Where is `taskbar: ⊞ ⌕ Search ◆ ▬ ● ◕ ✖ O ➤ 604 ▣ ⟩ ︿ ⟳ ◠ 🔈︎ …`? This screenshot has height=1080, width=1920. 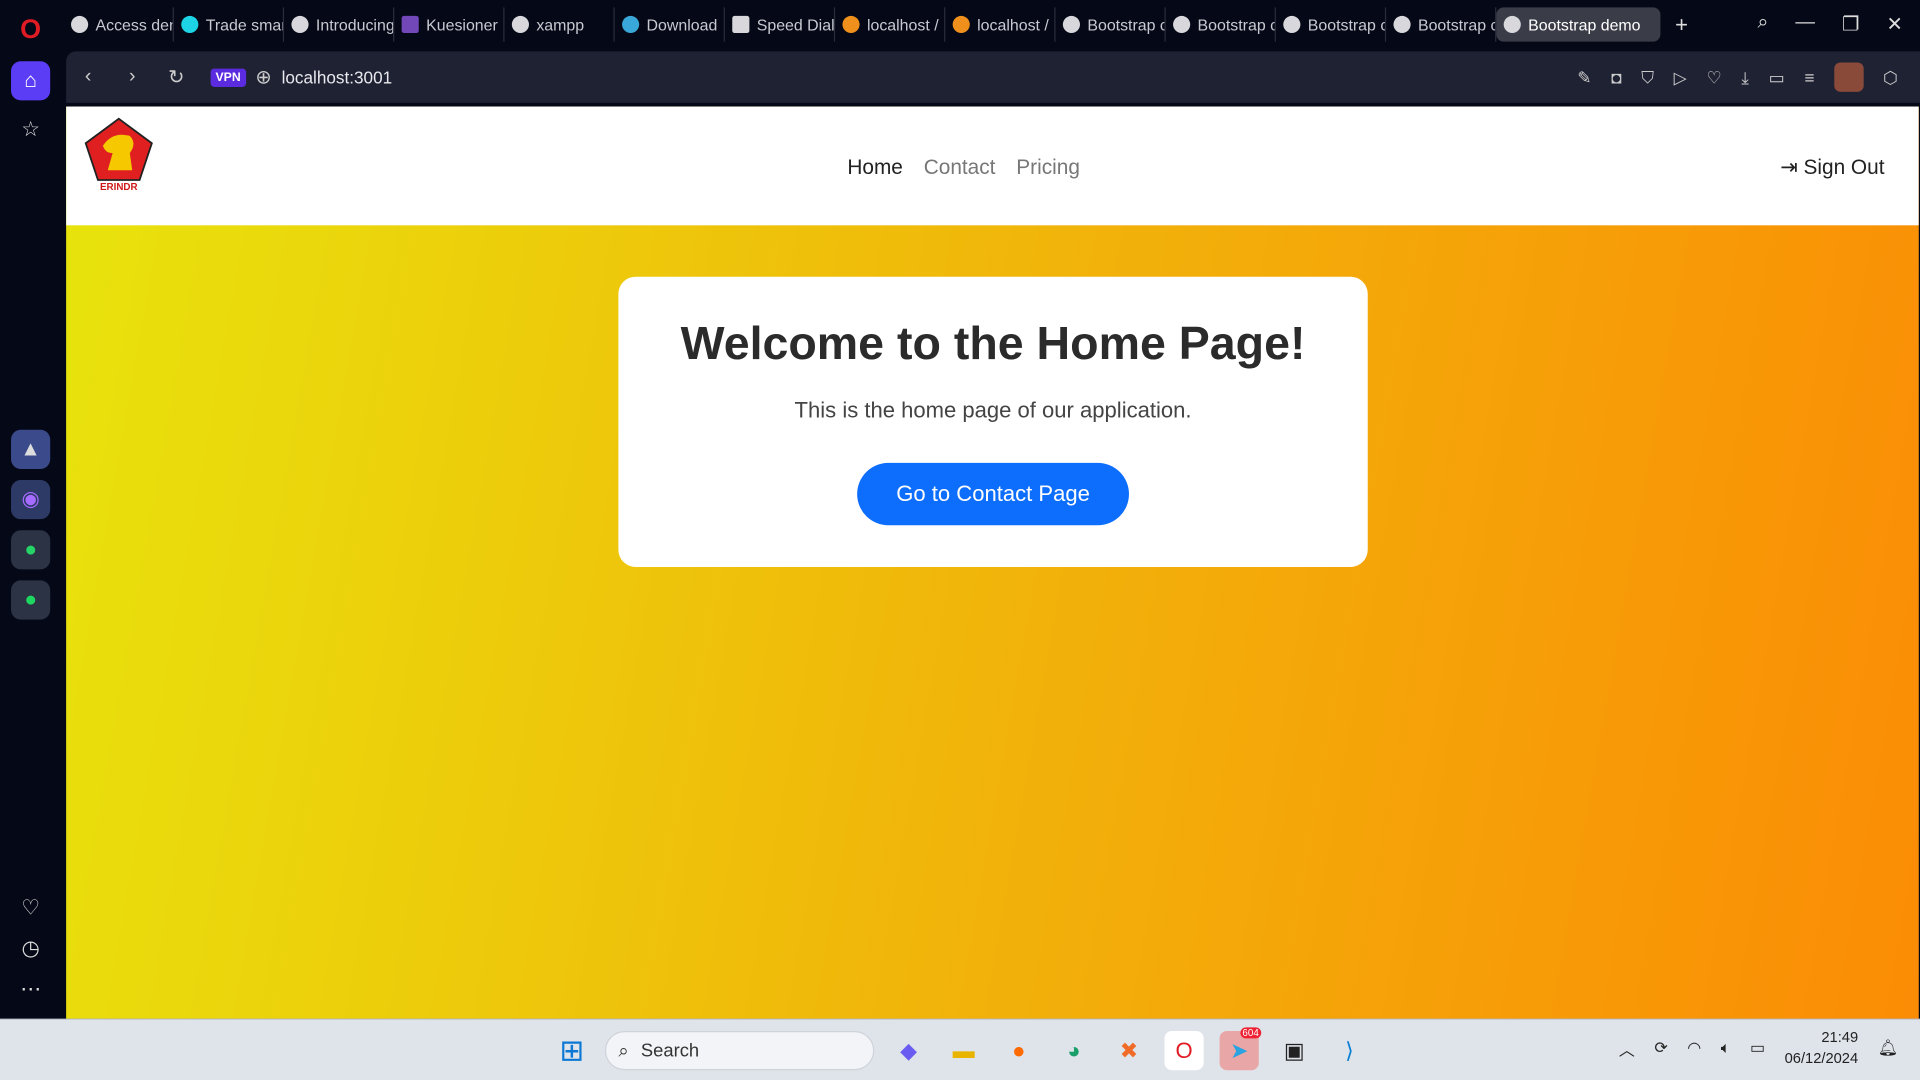
taskbar: ⊞ ⌕ Search ◆ ▬ ● ◕ ✖ O ➤ 604 ▣ ⟩ ︿ ⟳ ◠ 🔈︎ … is located at coordinates (960, 1049).